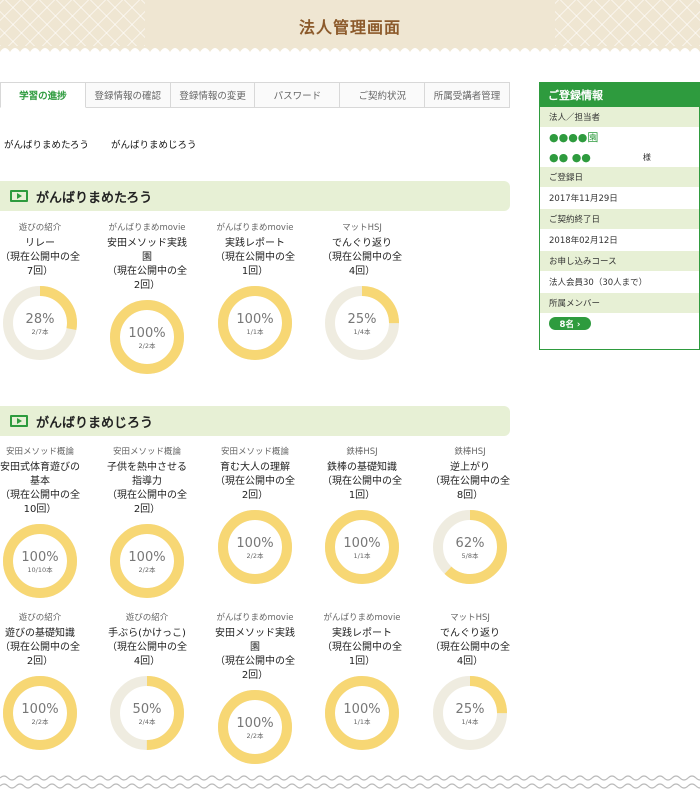 This screenshot has height=800, width=700. Describe the element at coordinates (470, 547) in the screenshot. I see `progress-ring: 62%5/8本` at that location.